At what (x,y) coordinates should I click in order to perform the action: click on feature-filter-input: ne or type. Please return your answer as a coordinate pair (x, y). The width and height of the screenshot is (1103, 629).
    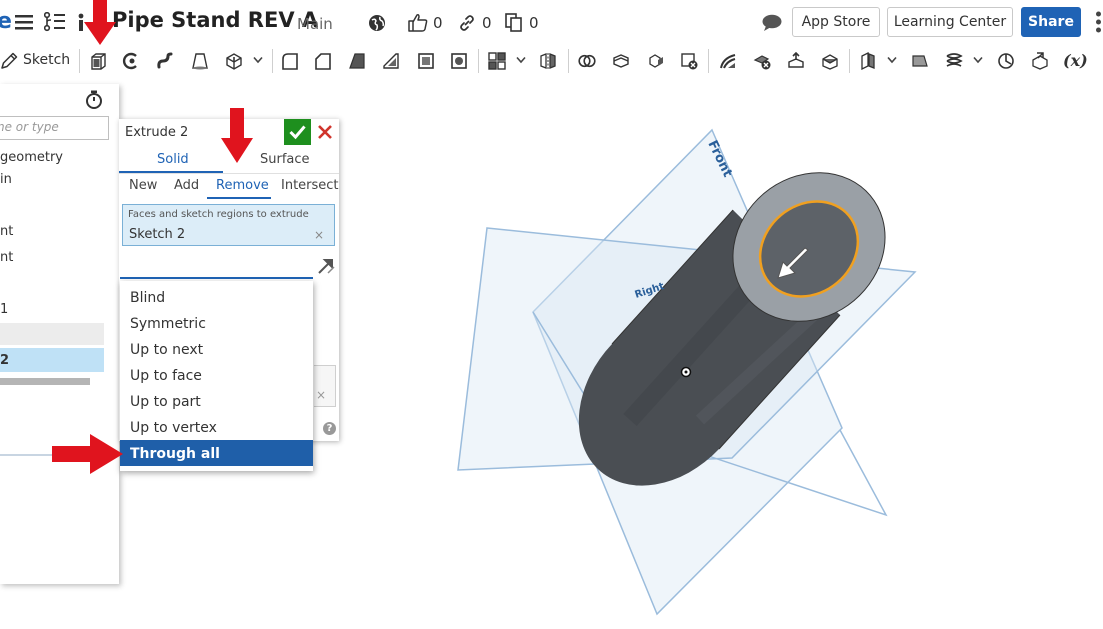
    Looking at the image, I should click on (54, 128).